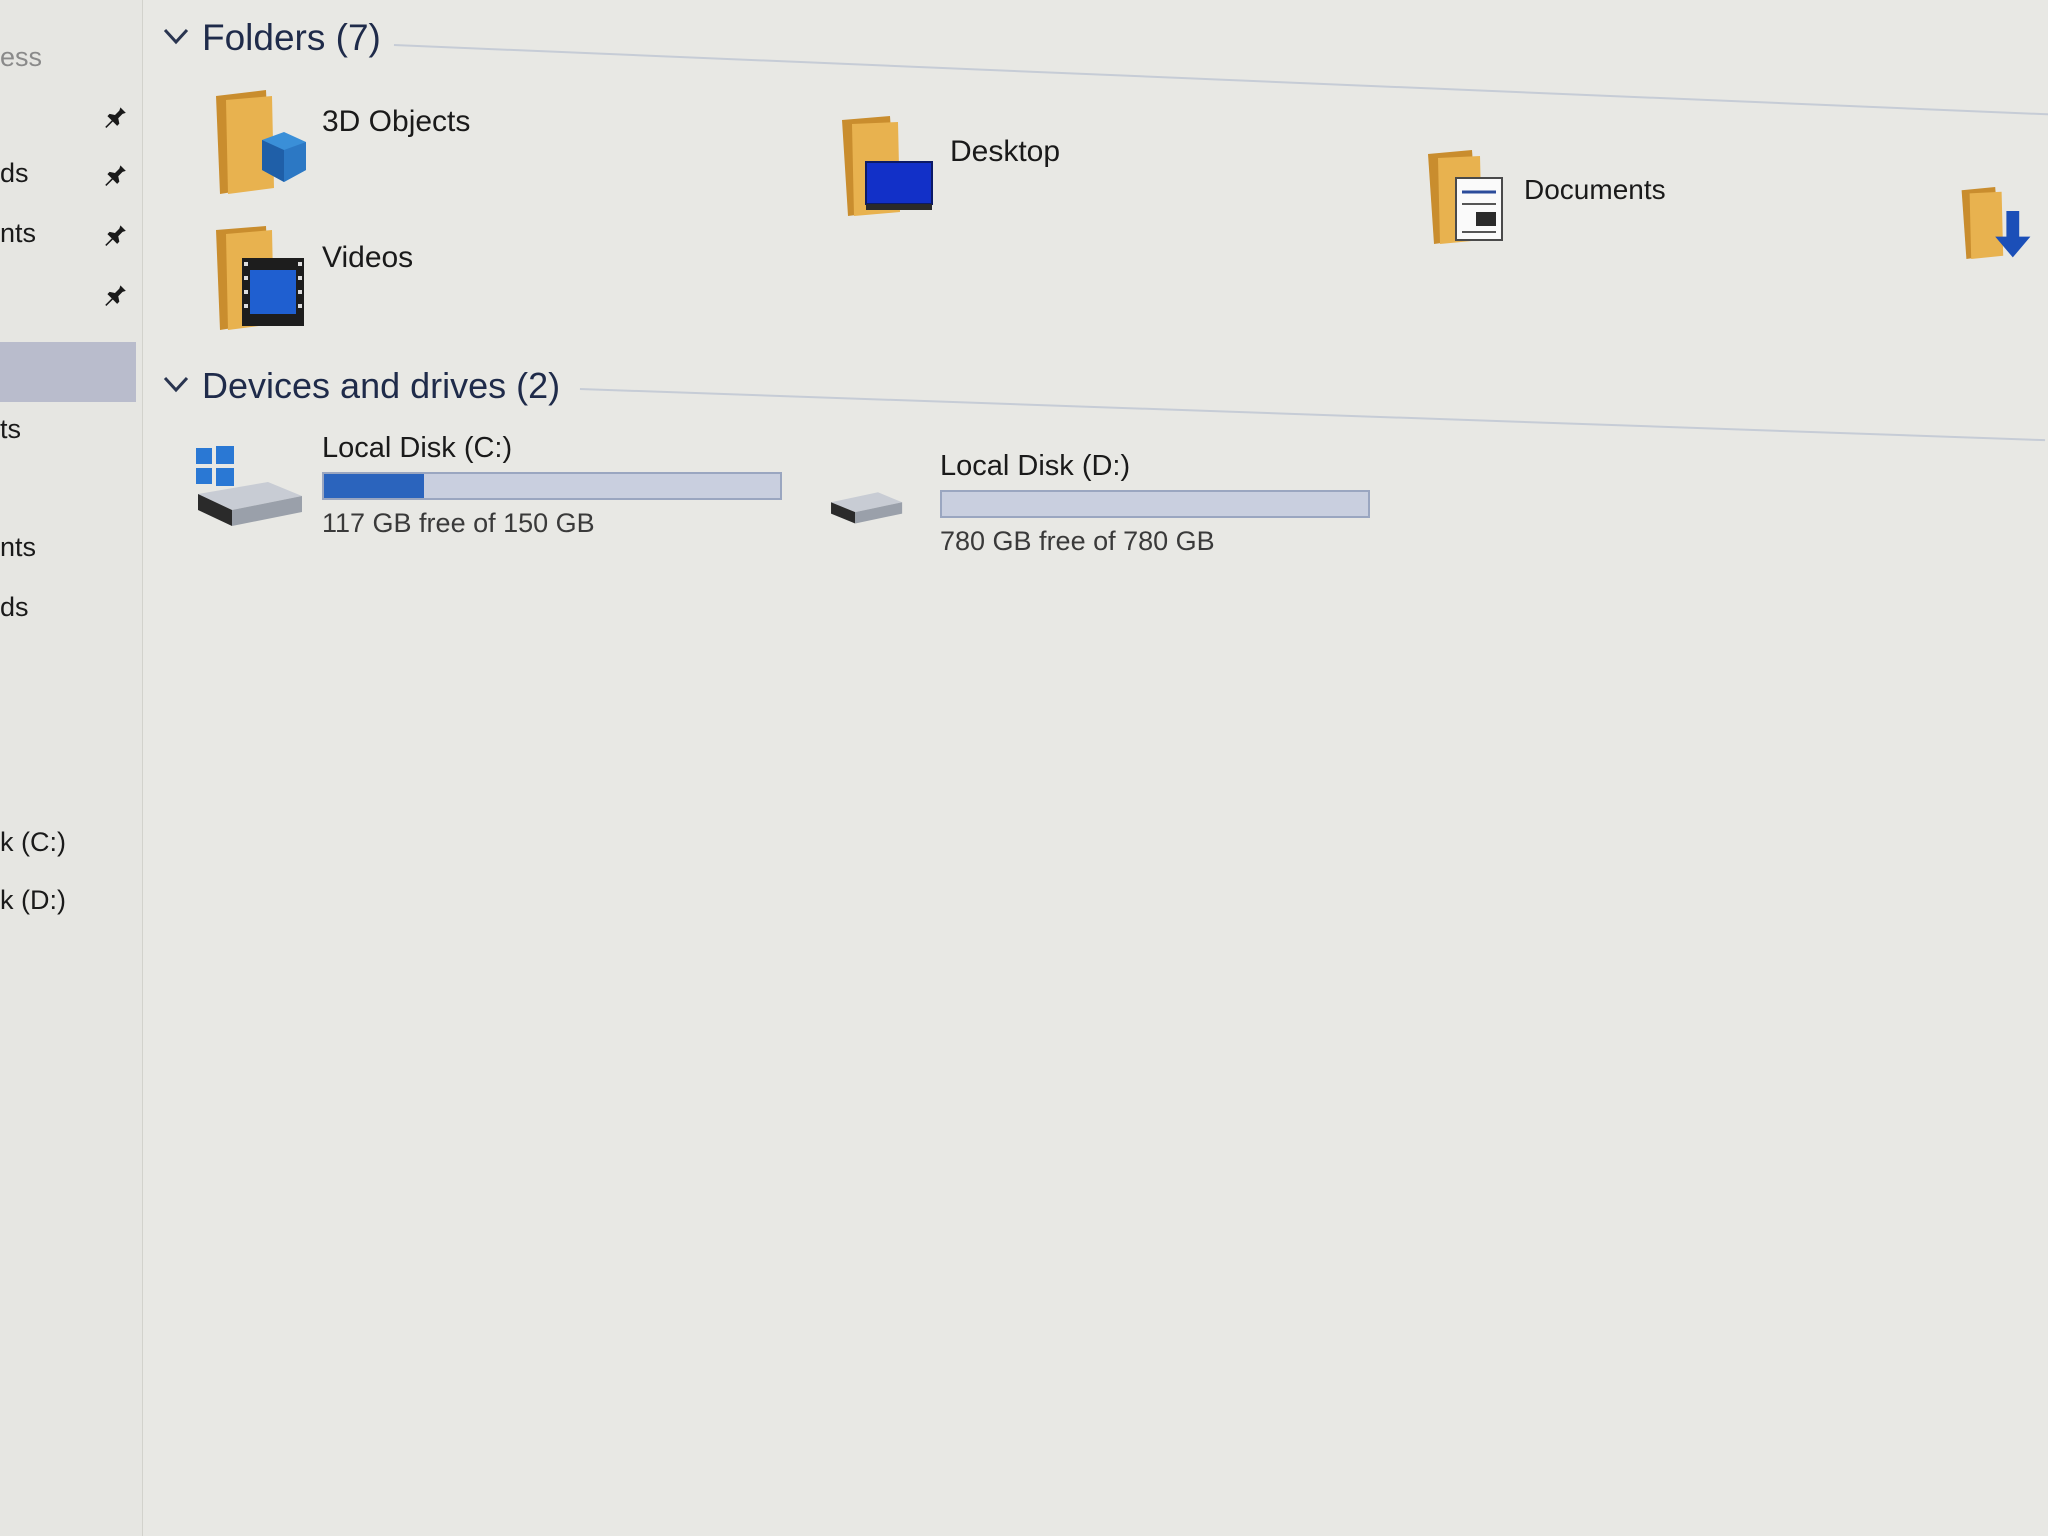 The width and height of the screenshot is (2048, 1536). I want to click on drive-name: Local Disk (C:), so click(417, 448).